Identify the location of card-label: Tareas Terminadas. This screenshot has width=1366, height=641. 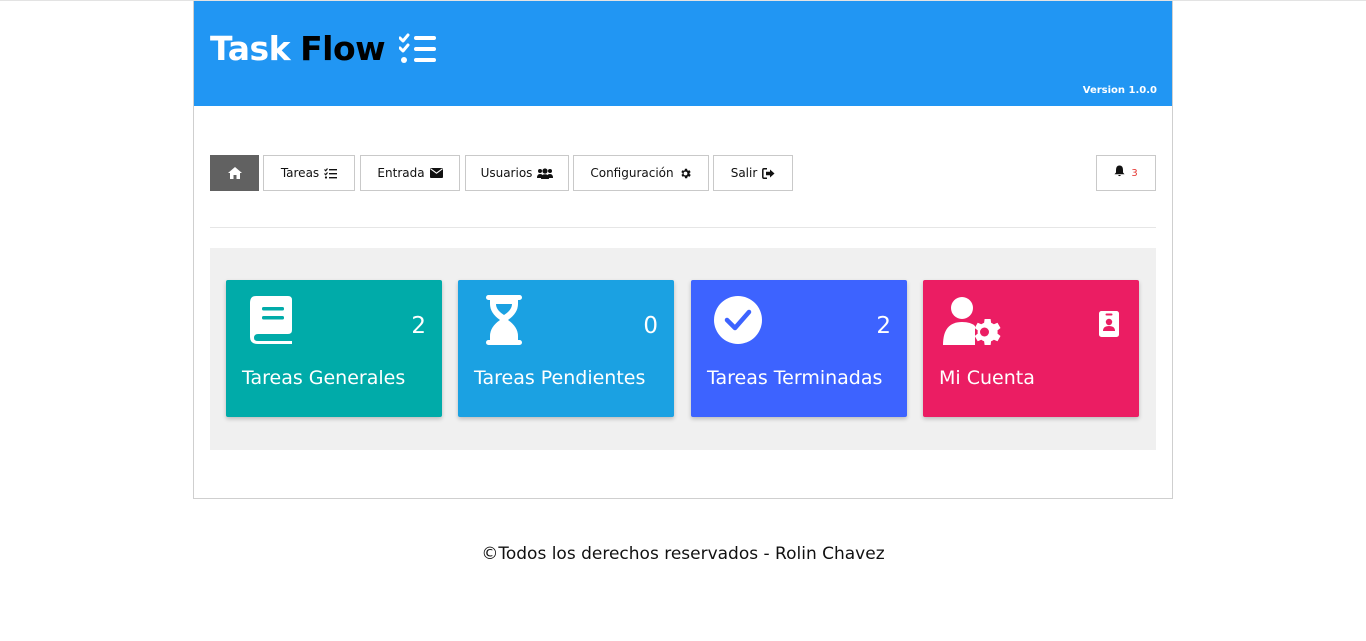
(795, 378).